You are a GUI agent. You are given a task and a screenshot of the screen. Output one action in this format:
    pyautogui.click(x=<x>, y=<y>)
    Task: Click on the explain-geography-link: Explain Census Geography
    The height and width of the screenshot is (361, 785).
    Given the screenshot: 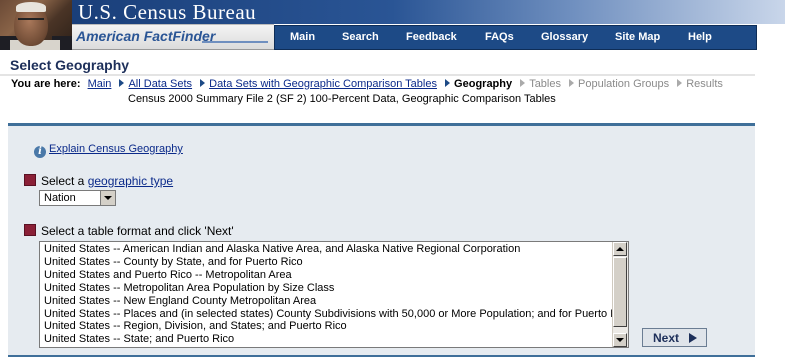 What is the action you would take?
    pyautogui.click(x=116, y=149)
    